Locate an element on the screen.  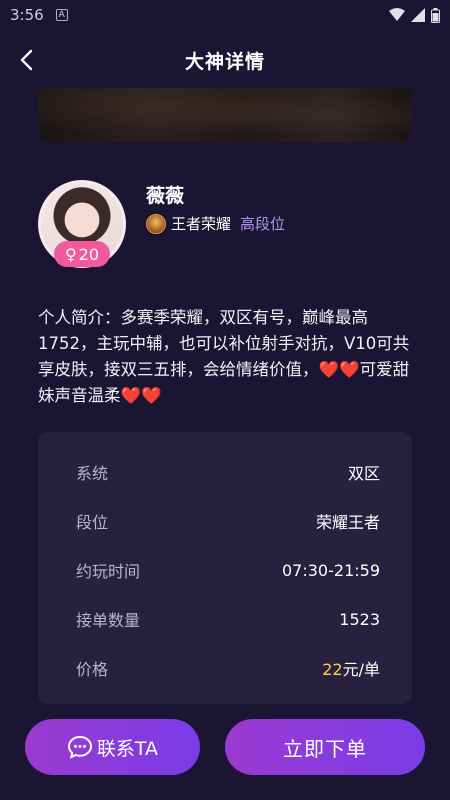
info-row-rank: 段位 荣耀王者 is located at coordinates (228, 521).